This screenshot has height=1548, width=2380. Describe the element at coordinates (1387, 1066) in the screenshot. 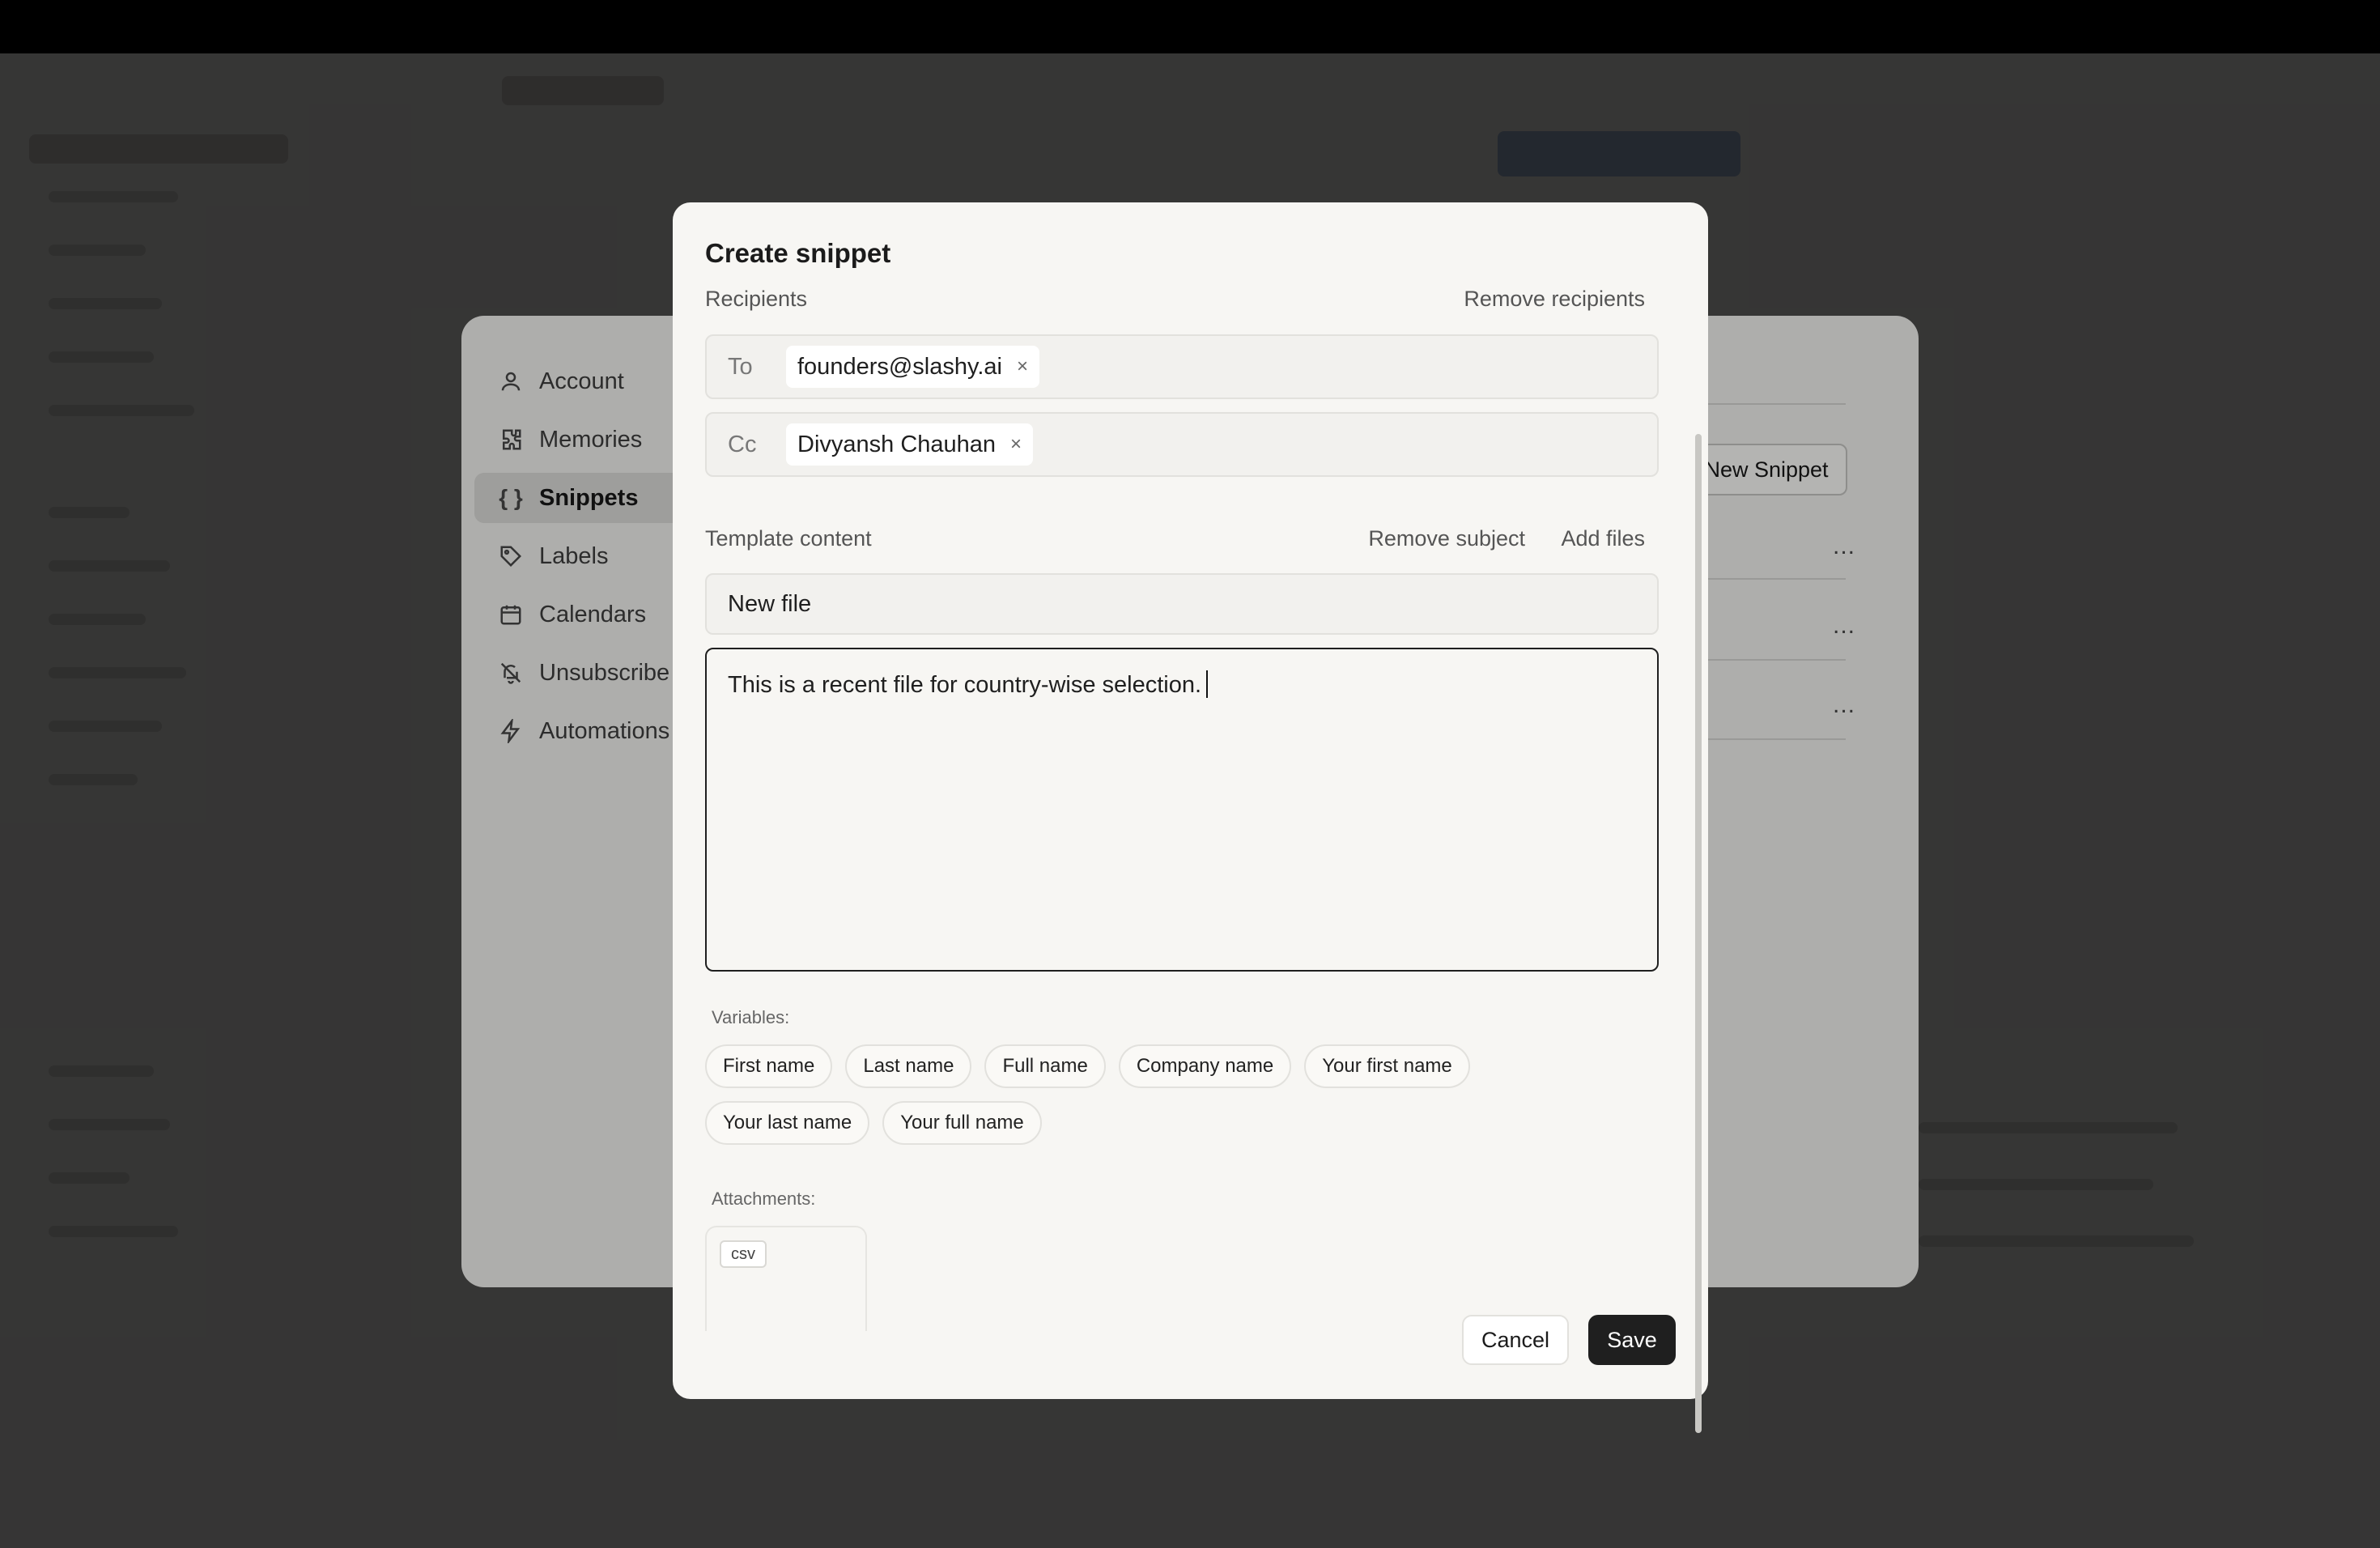

I see `variable-chip-your-first-name: Your first name` at that location.